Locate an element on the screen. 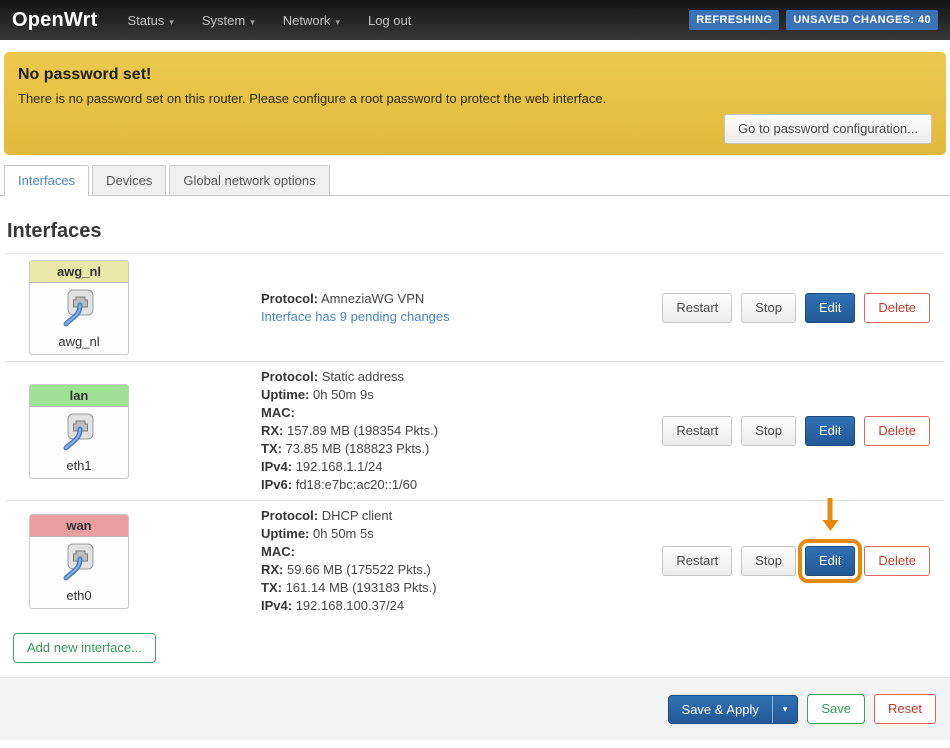 This screenshot has width=950, height=748. menu-network: Network ▾ is located at coordinates (311, 20).